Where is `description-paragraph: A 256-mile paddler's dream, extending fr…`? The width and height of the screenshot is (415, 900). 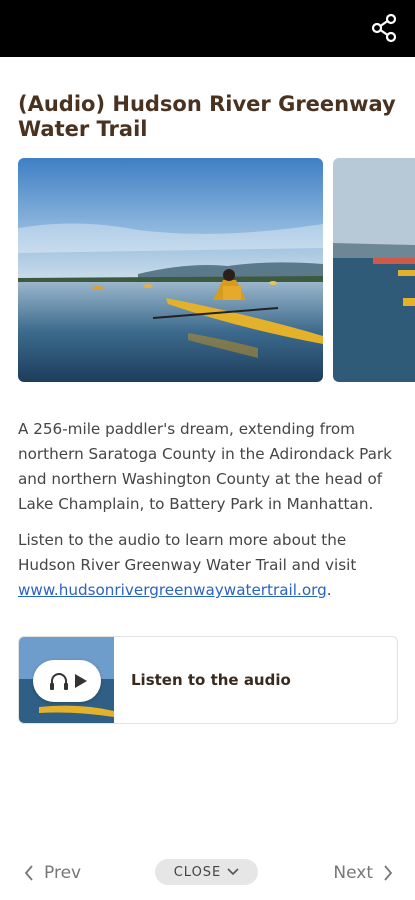 description-paragraph: A 256-mile paddler's dream, extending fr… is located at coordinates (205, 466).